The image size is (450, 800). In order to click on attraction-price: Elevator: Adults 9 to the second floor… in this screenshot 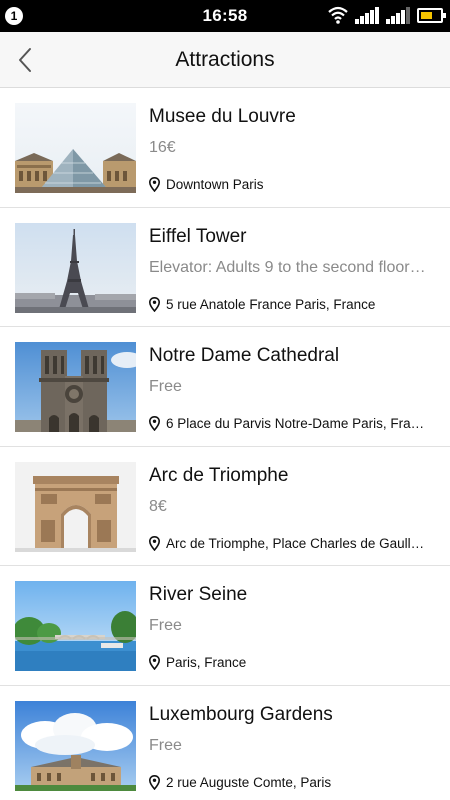, I will do `click(287, 267)`.